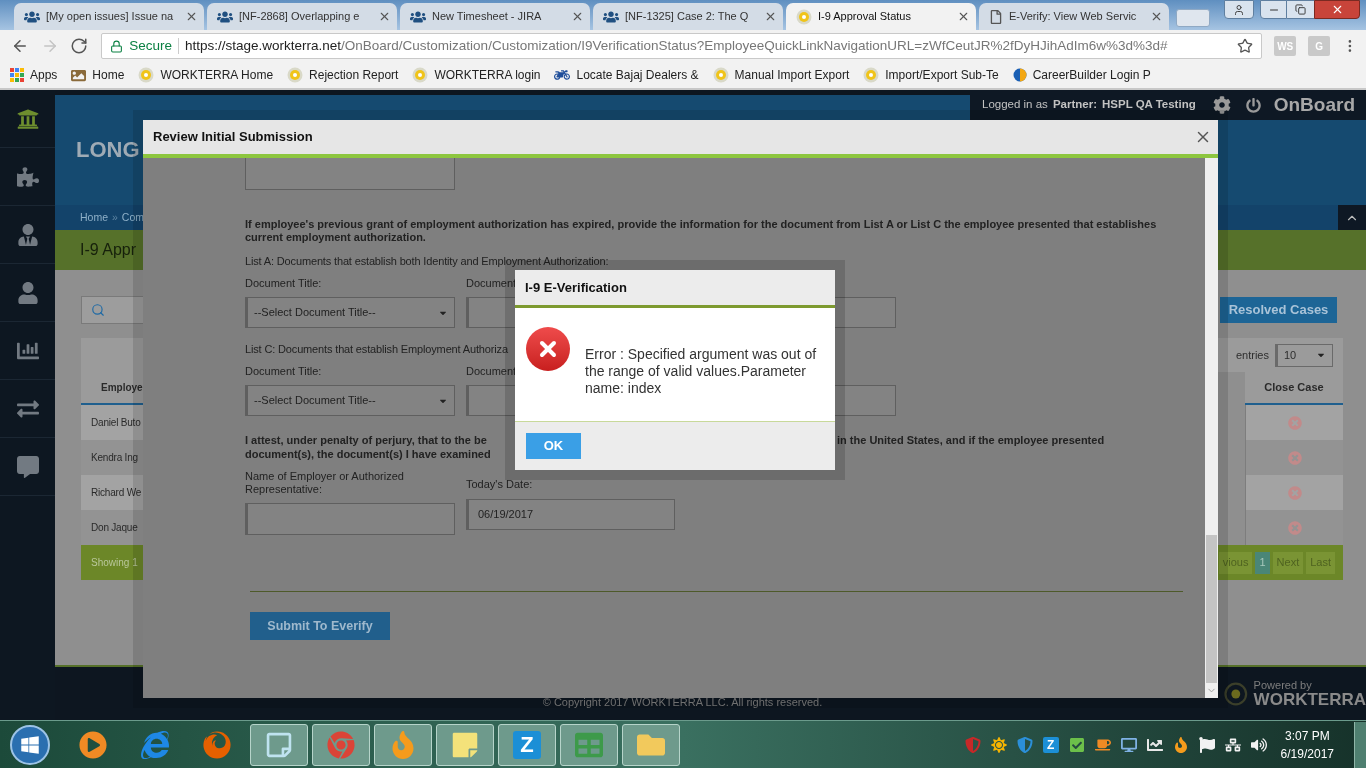 This screenshot has height=768, width=1366. I want to click on sun-icon, so click(998, 744).